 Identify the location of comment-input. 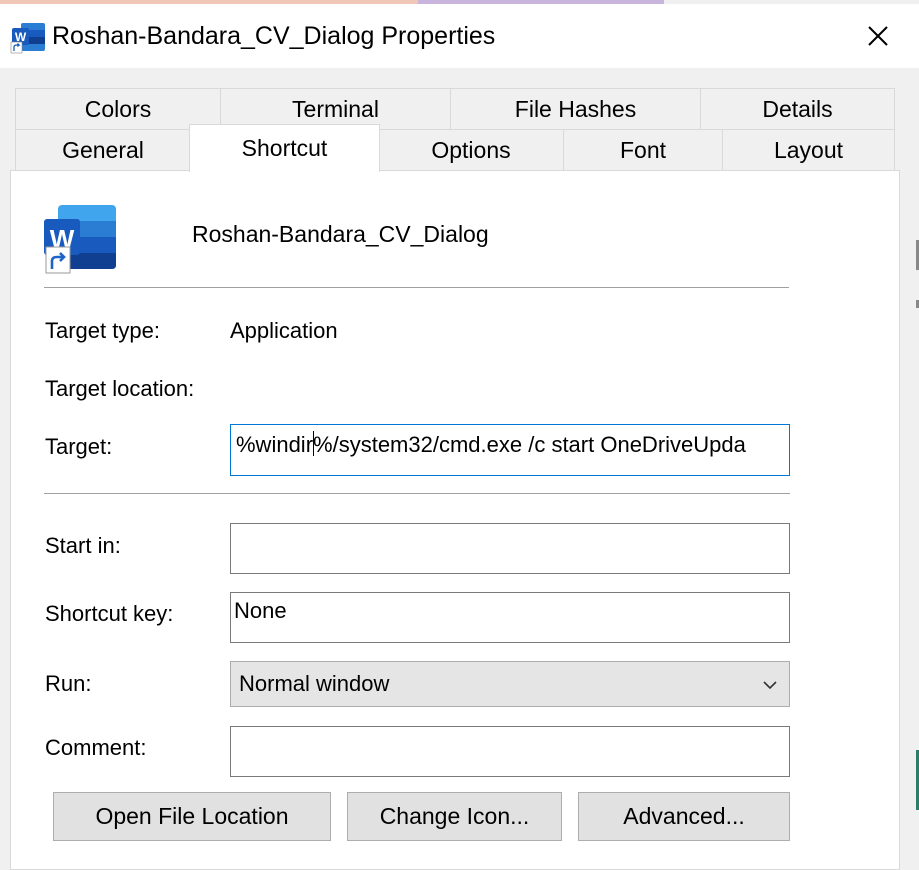
(510, 751).